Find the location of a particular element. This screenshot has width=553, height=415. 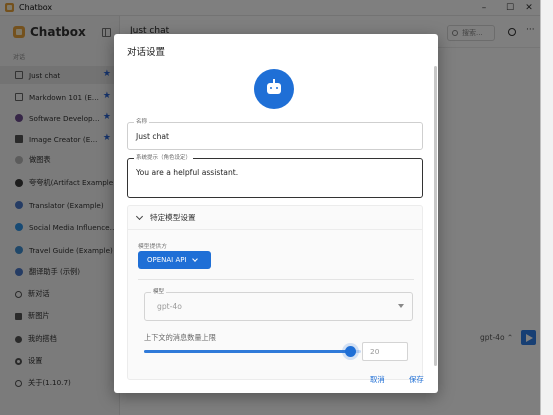

name-label: 名称 is located at coordinates (142, 122).